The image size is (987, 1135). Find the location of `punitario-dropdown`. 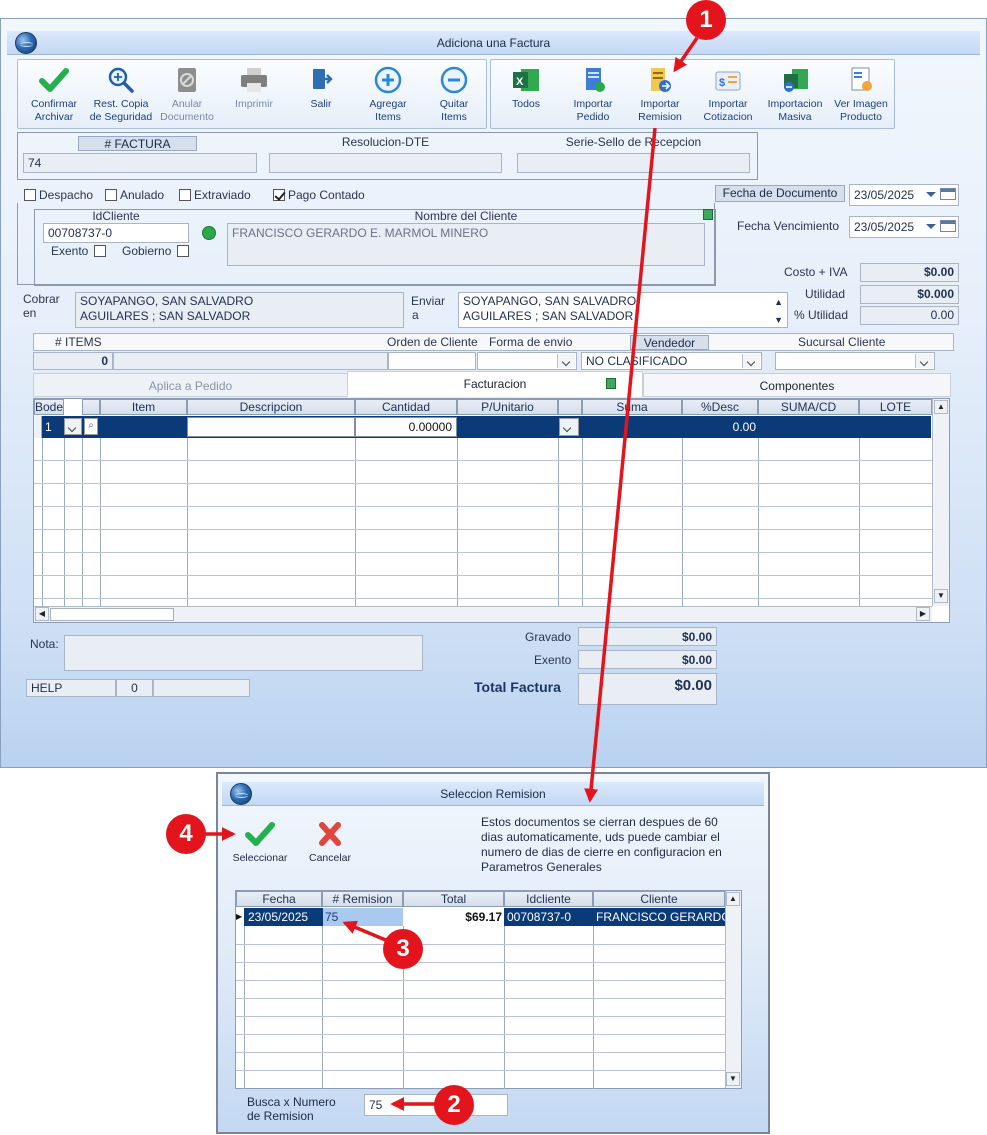

punitario-dropdown is located at coordinates (569, 427).